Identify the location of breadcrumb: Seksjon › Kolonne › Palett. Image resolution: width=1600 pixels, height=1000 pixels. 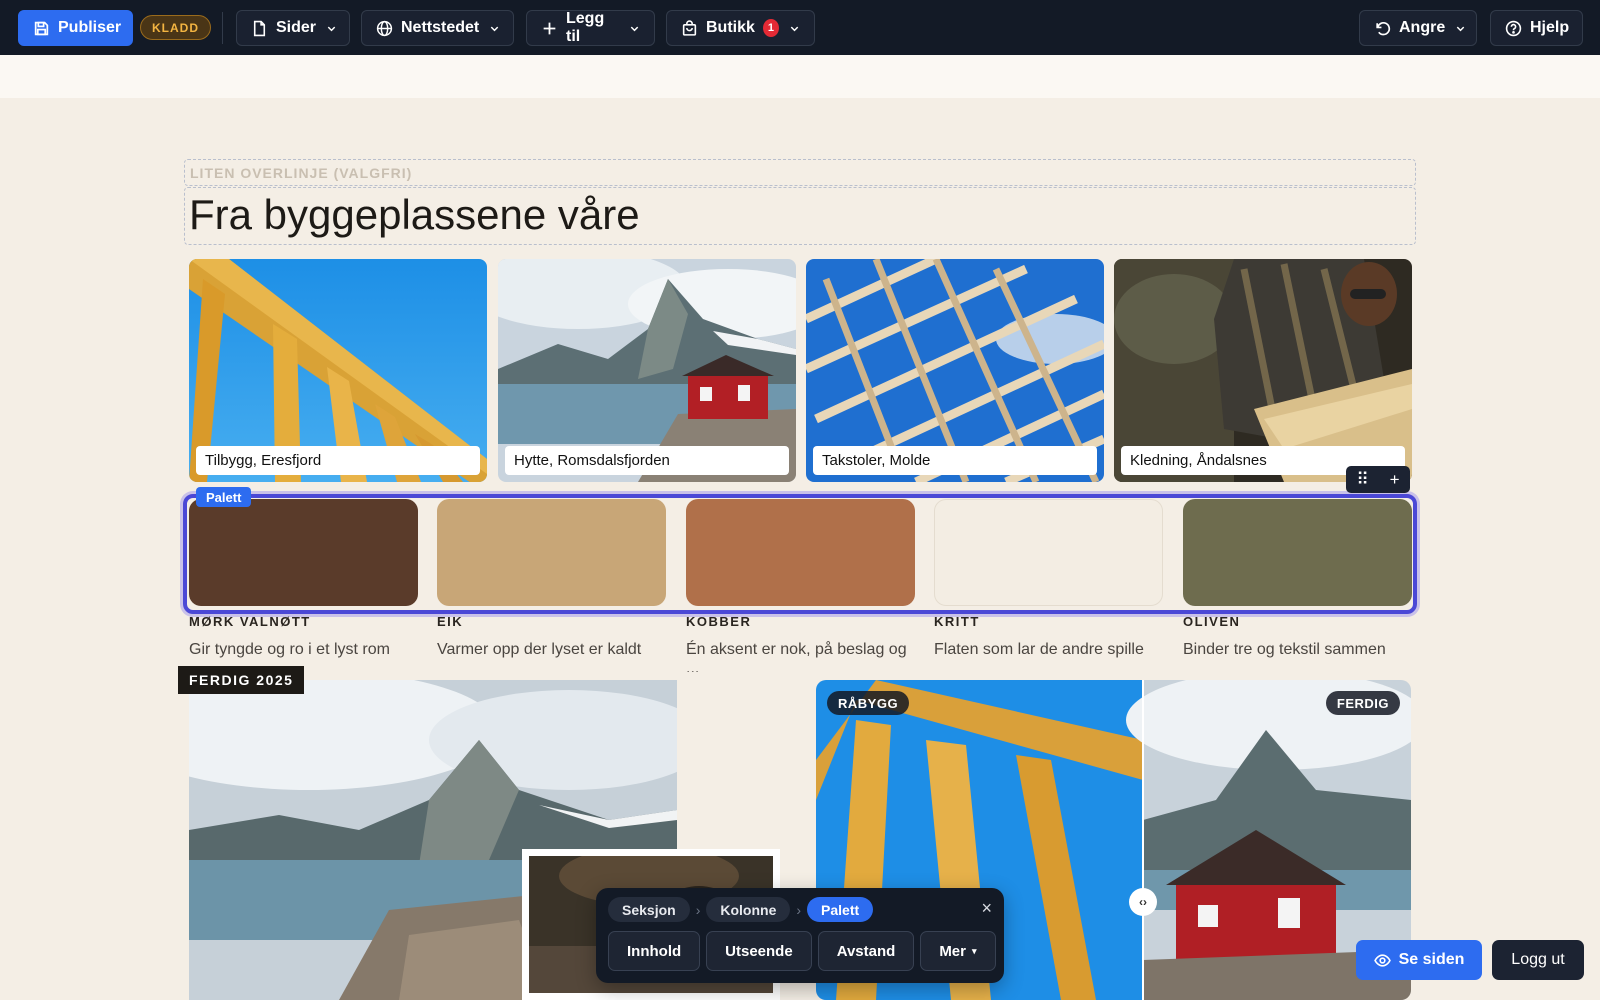
(741, 909).